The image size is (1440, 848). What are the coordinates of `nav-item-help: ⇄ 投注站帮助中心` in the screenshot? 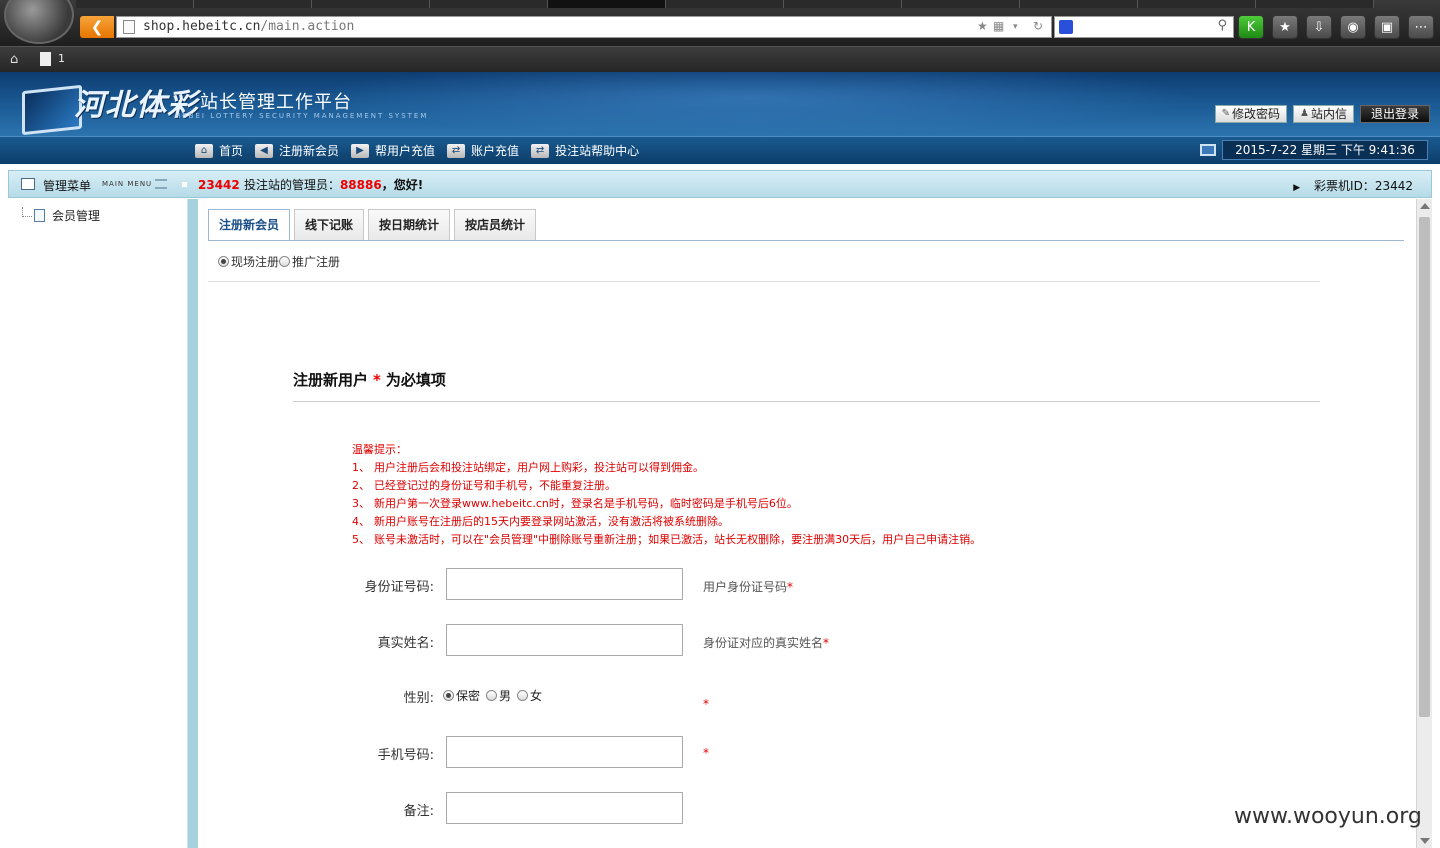 It's located at (585, 150).